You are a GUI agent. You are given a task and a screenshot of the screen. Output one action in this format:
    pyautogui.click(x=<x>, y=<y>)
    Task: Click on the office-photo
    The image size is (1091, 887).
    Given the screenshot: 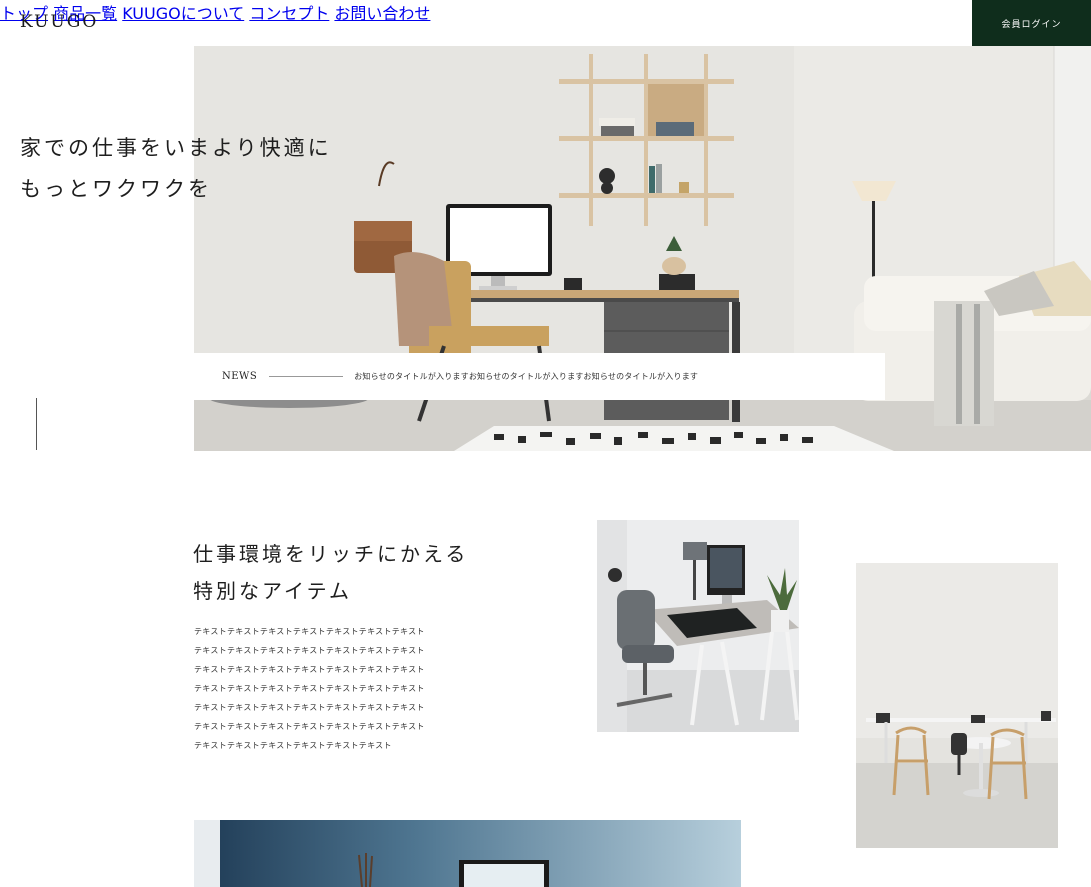 What is the action you would take?
    pyautogui.click(x=957, y=705)
    